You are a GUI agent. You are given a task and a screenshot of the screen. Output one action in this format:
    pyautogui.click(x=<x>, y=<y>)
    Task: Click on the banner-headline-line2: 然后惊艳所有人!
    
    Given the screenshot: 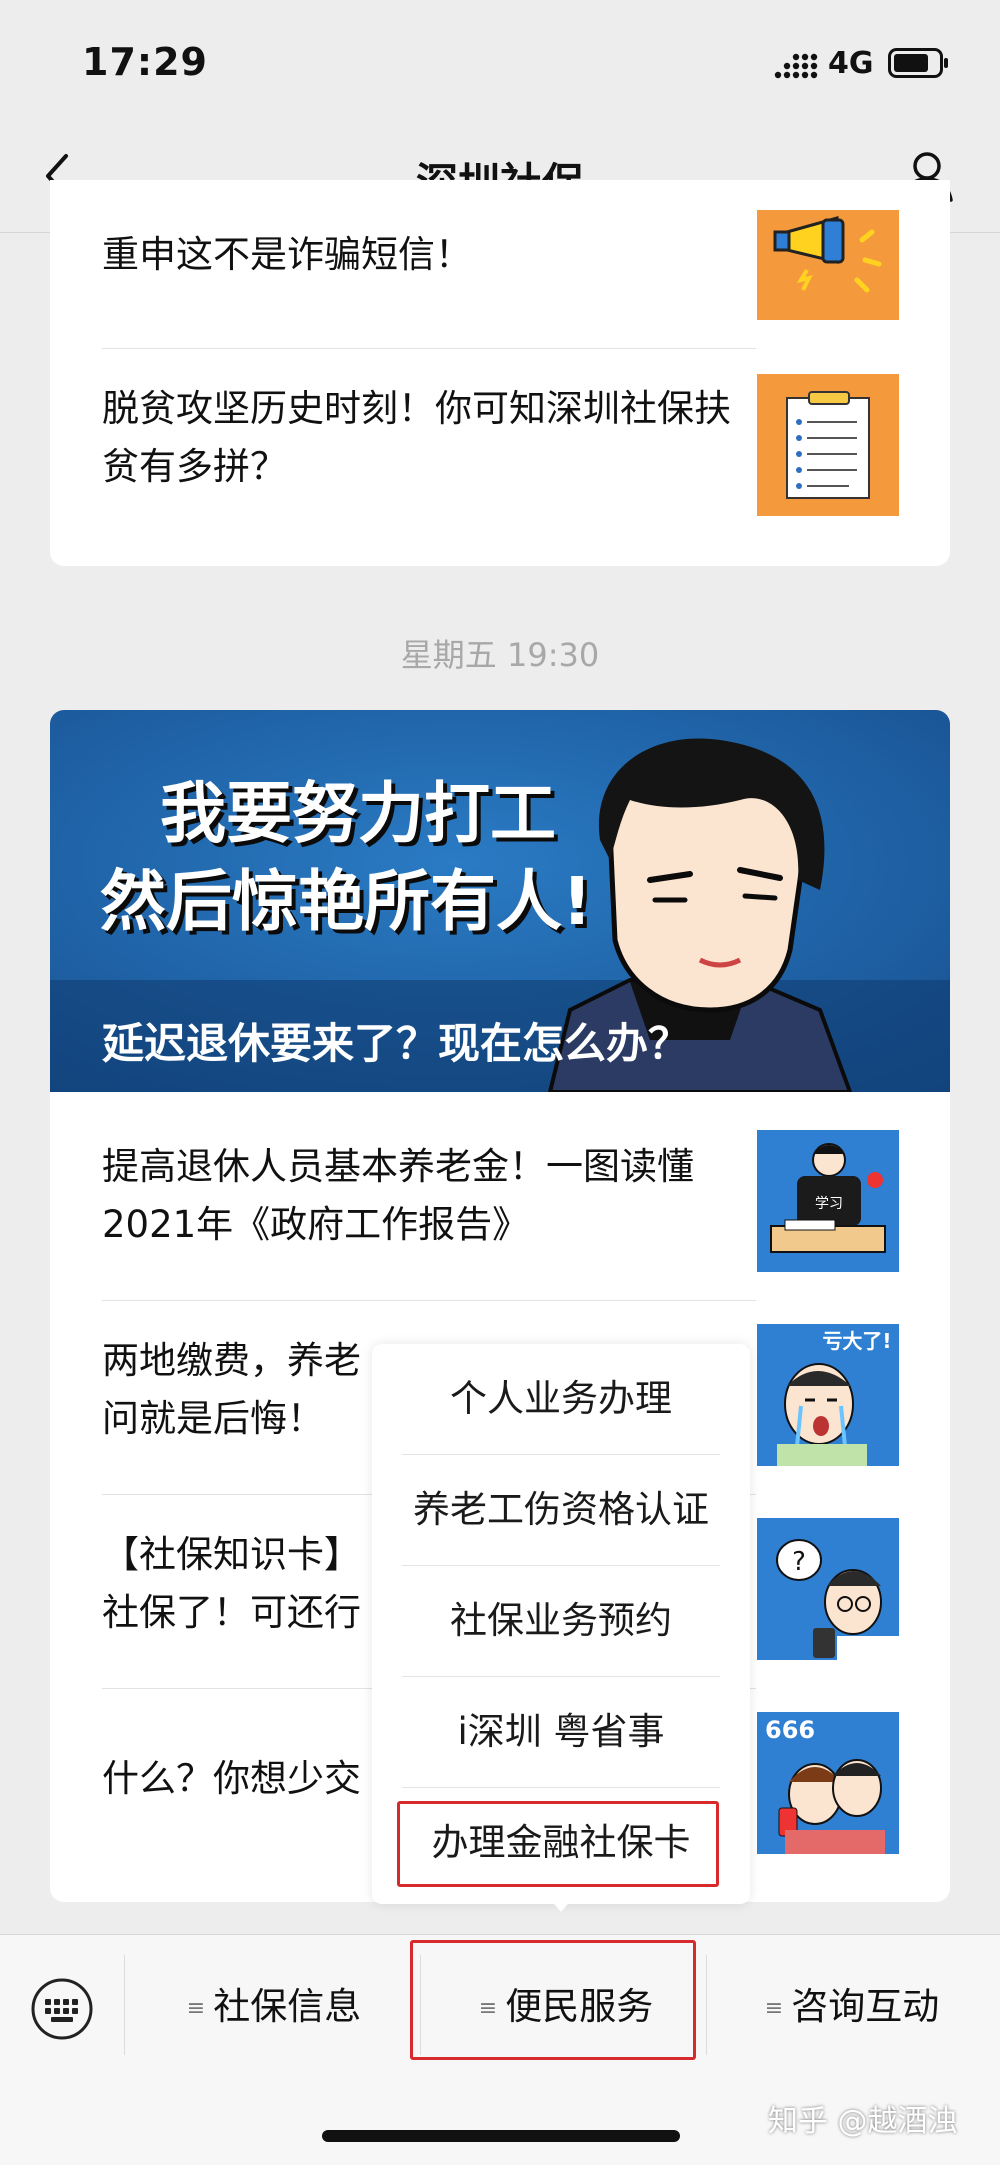 What is the action you would take?
    pyautogui.click(x=346, y=901)
    